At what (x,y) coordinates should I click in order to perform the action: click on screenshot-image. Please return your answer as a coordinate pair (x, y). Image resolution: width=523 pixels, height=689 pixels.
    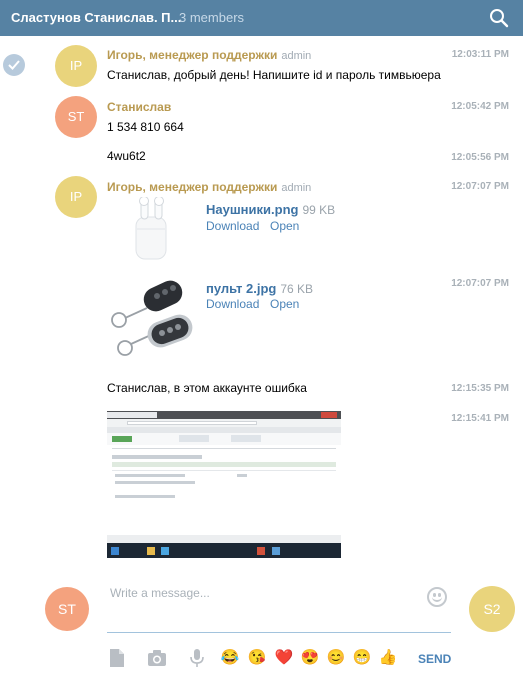
    Looking at the image, I should click on (224, 484).